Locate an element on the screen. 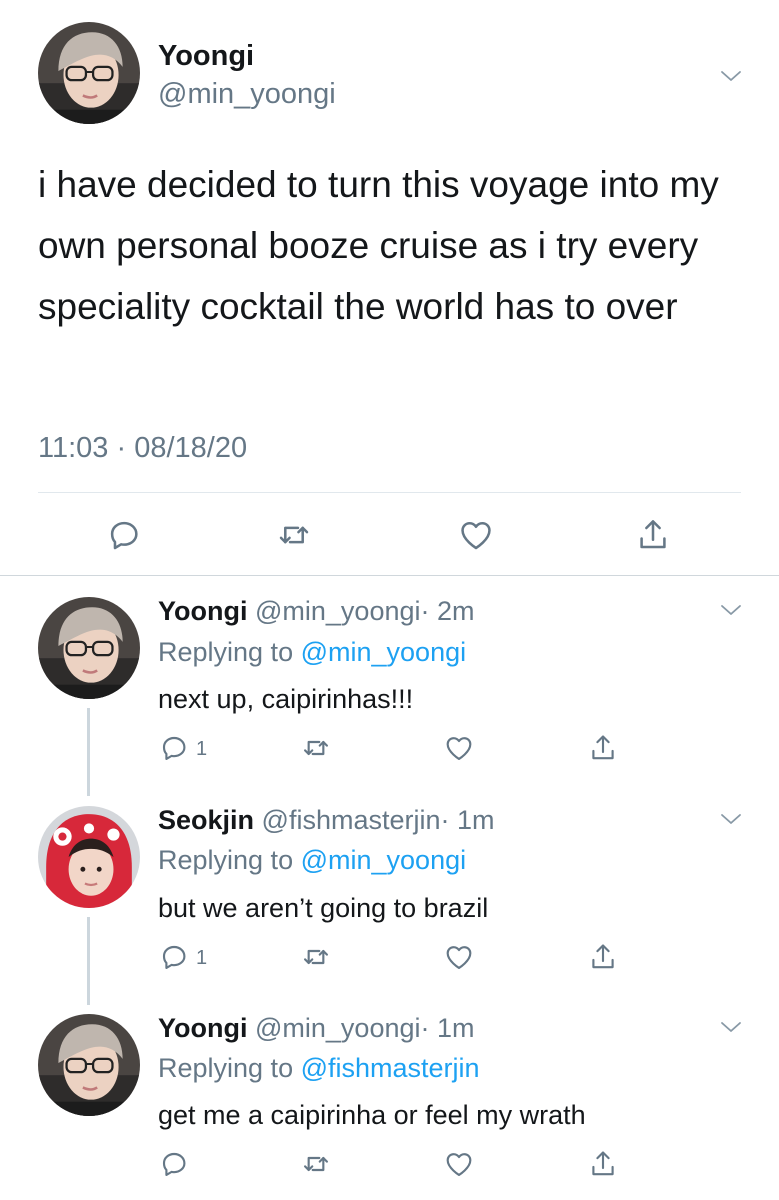 This screenshot has width=779, height=1200. replying-to: Replying to @fishmasterjin is located at coordinates (319, 1068).